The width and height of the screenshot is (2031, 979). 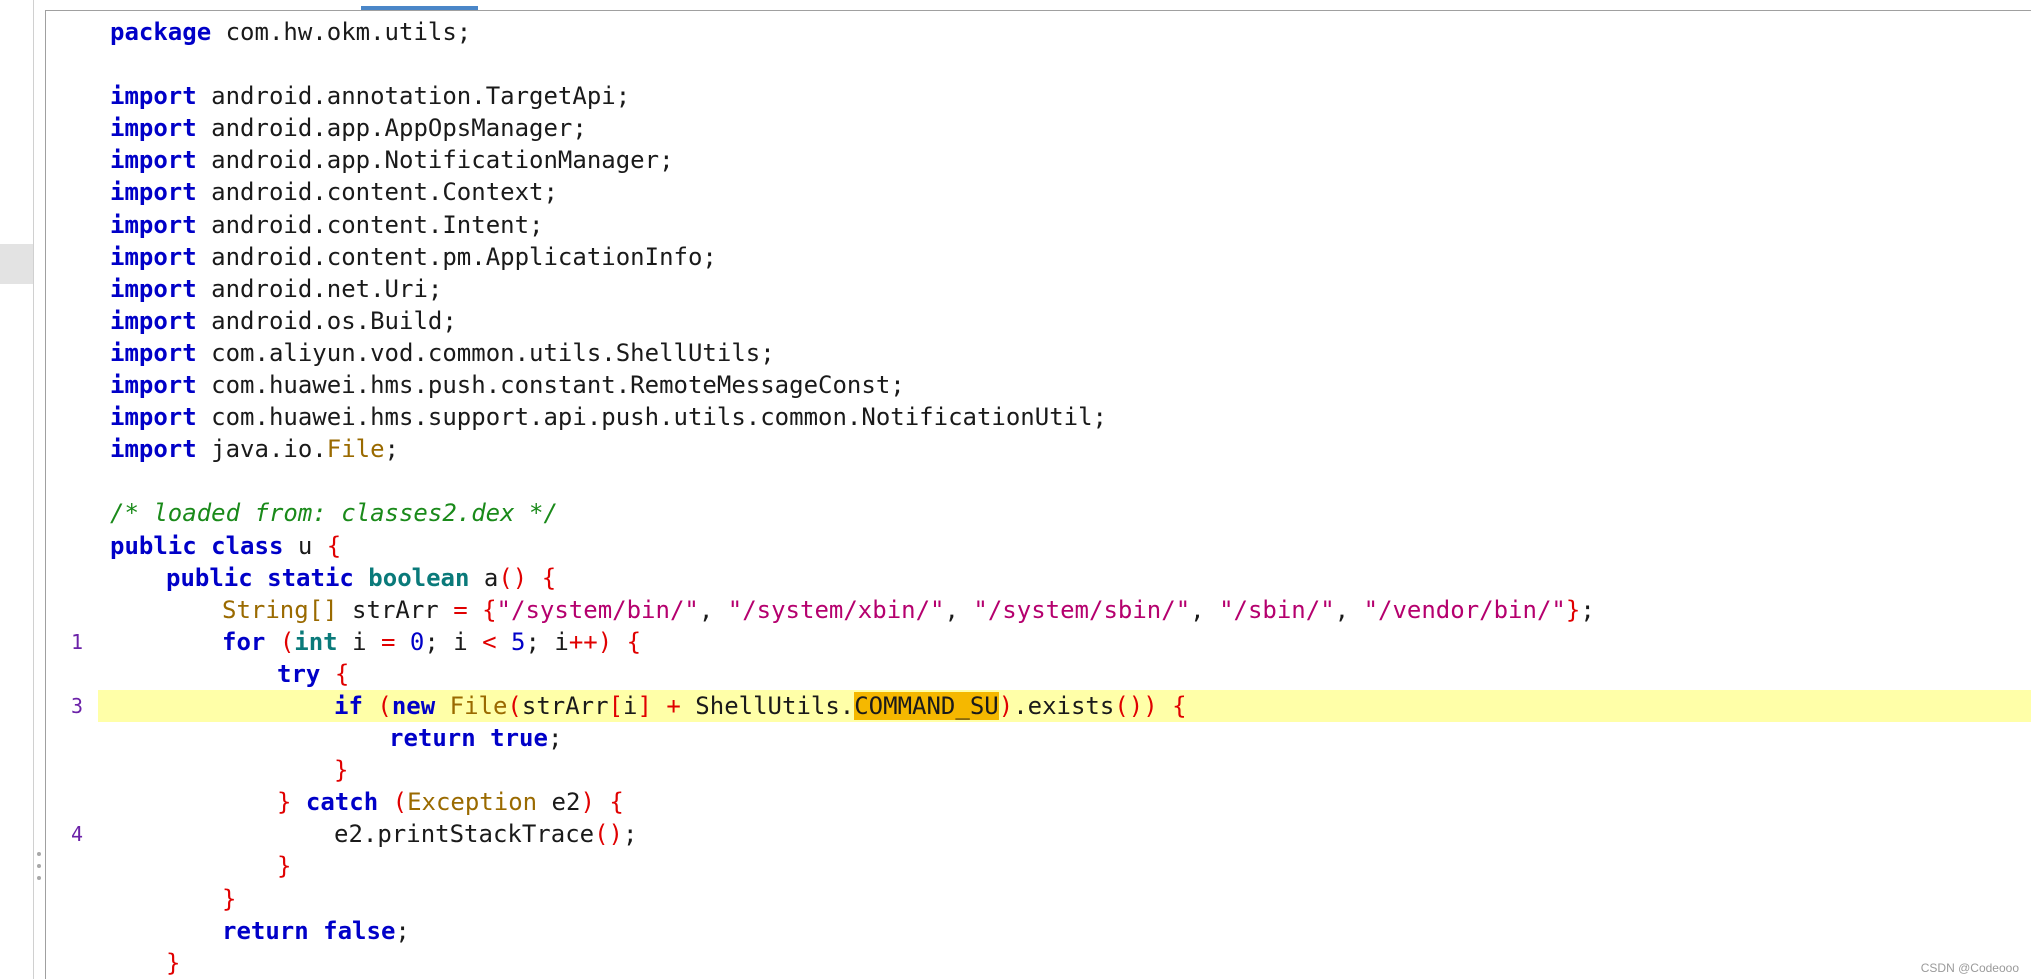 I want to click on operator: <, so click(x=489, y=641).